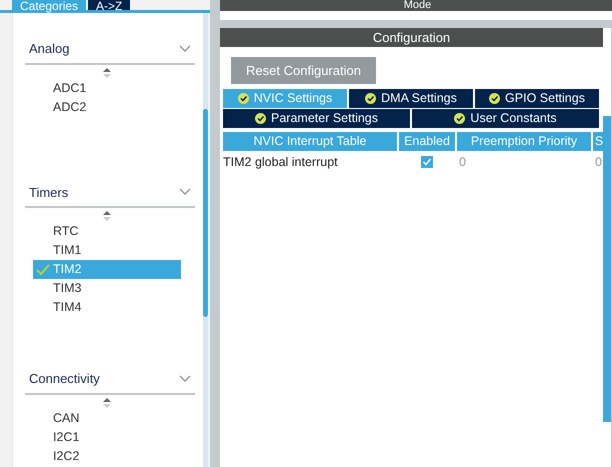 This screenshot has height=467, width=612. Describe the element at coordinates (109, 5) in the screenshot. I see `sidebar-tab: A->Z` at that location.